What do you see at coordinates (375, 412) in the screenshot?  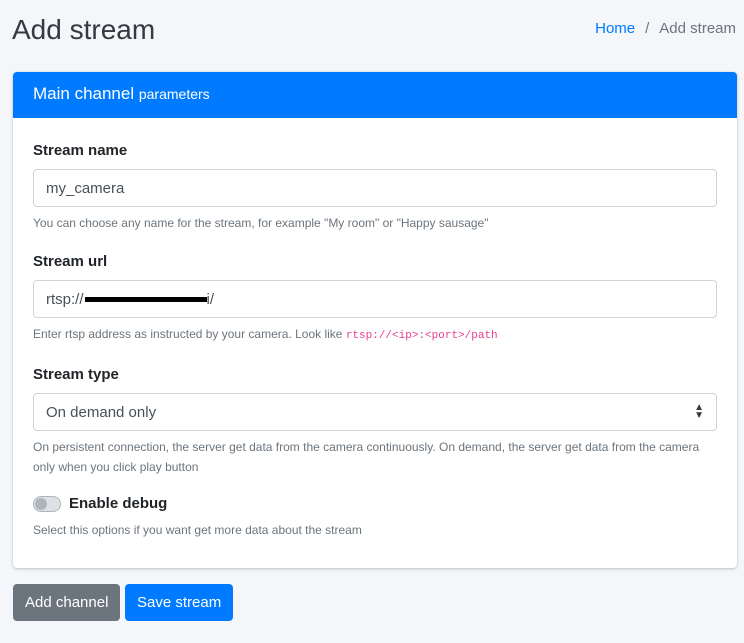 I see `stream-type-select: On demand only ▲ ▼` at bounding box center [375, 412].